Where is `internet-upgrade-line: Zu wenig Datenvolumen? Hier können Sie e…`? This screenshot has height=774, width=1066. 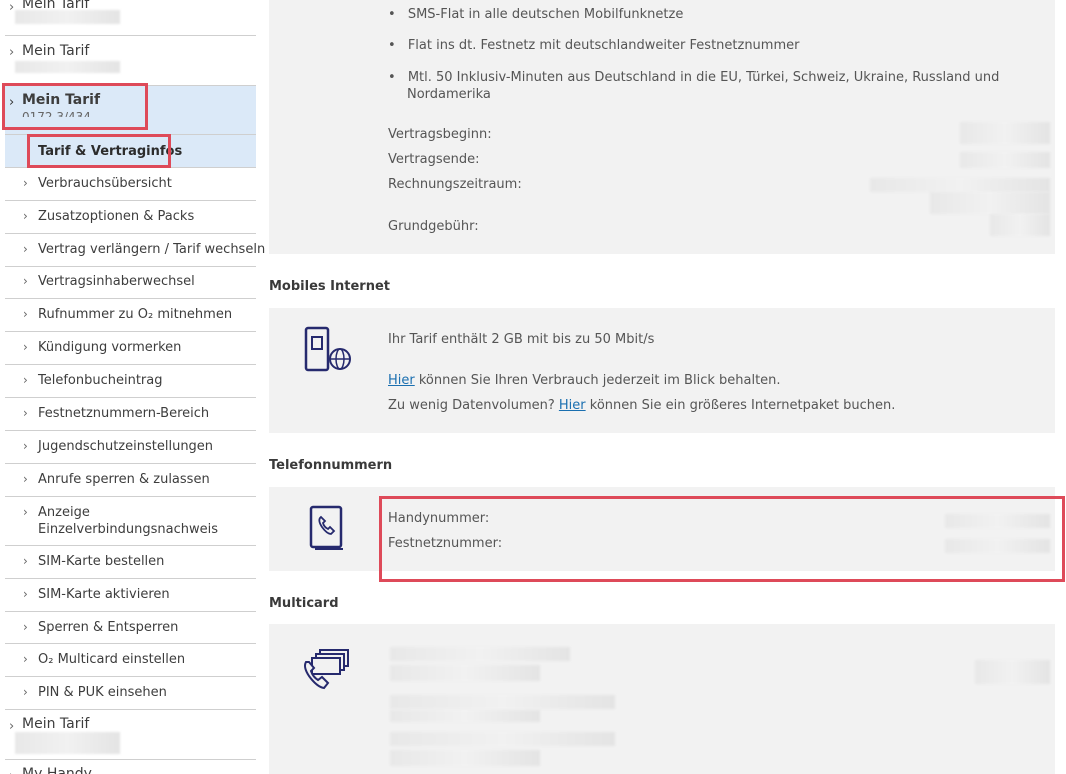 internet-upgrade-line: Zu wenig Datenvolumen? Hier können Sie e… is located at coordinates (641, 405).